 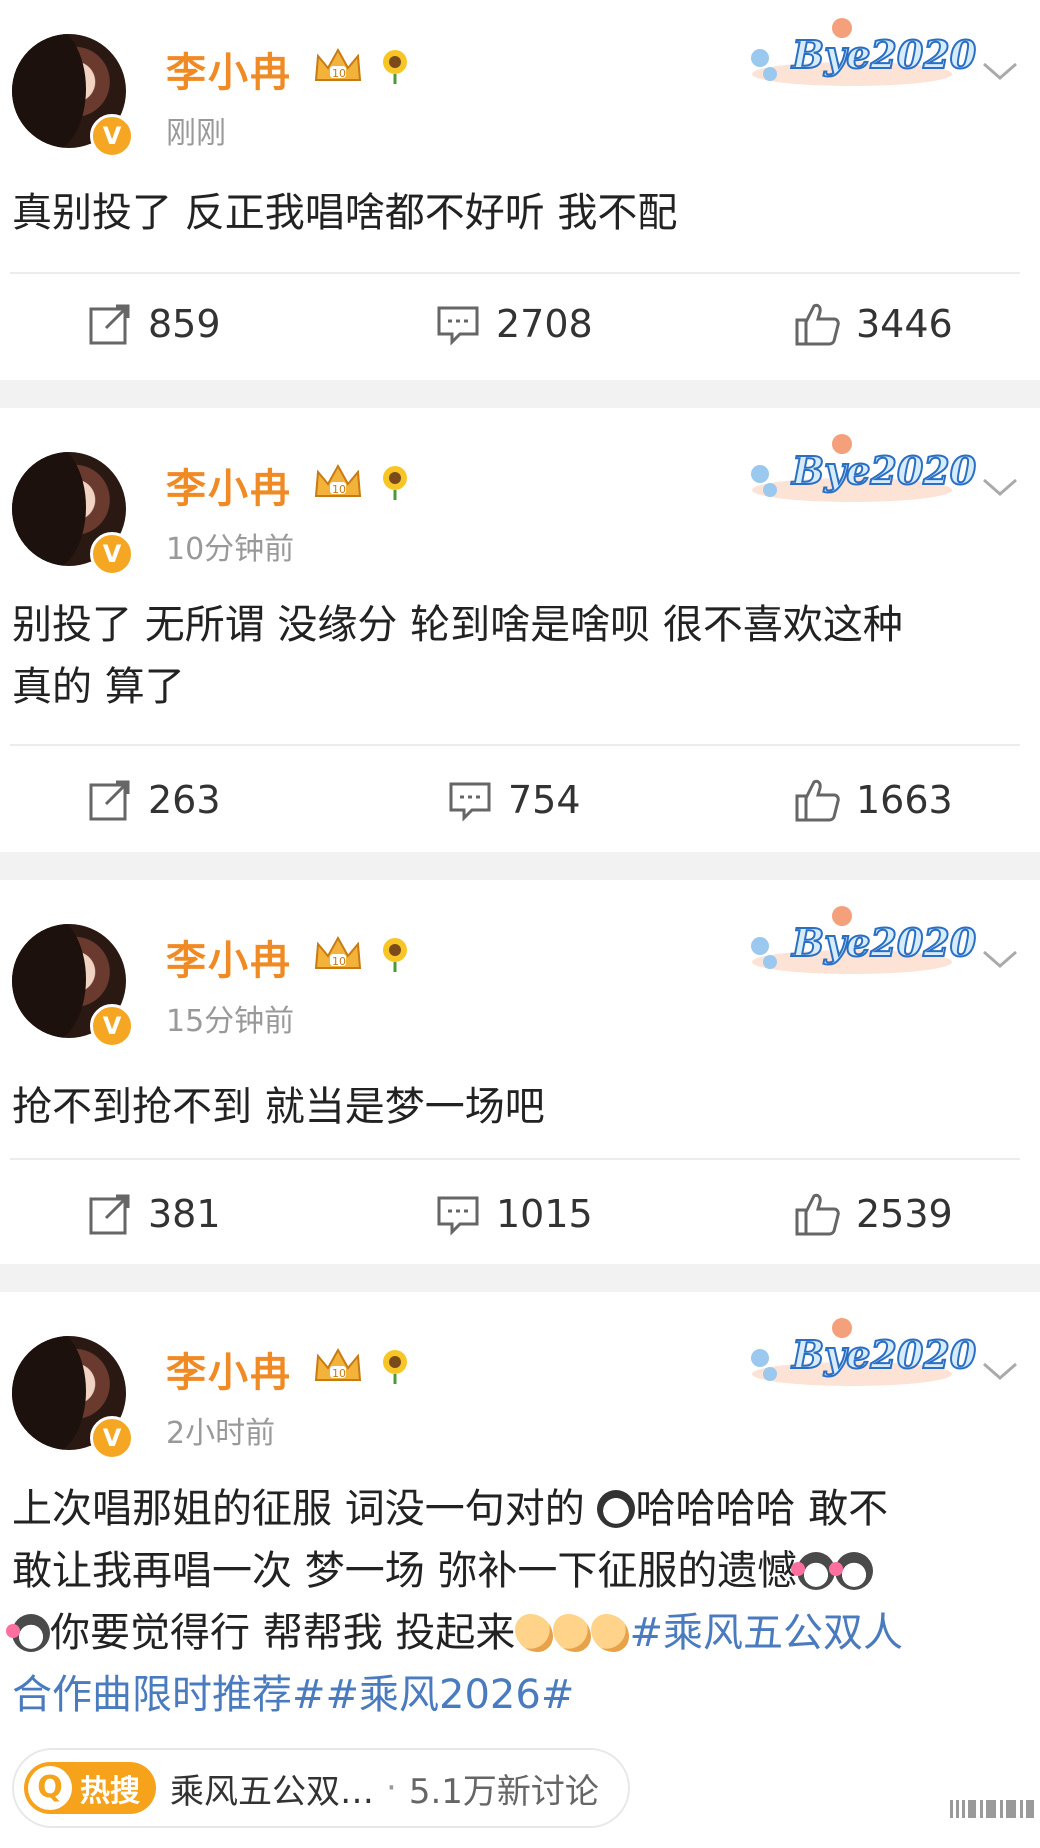 I want to click on action-bar: 381 1015 2539, so click(x=520, y=1214).